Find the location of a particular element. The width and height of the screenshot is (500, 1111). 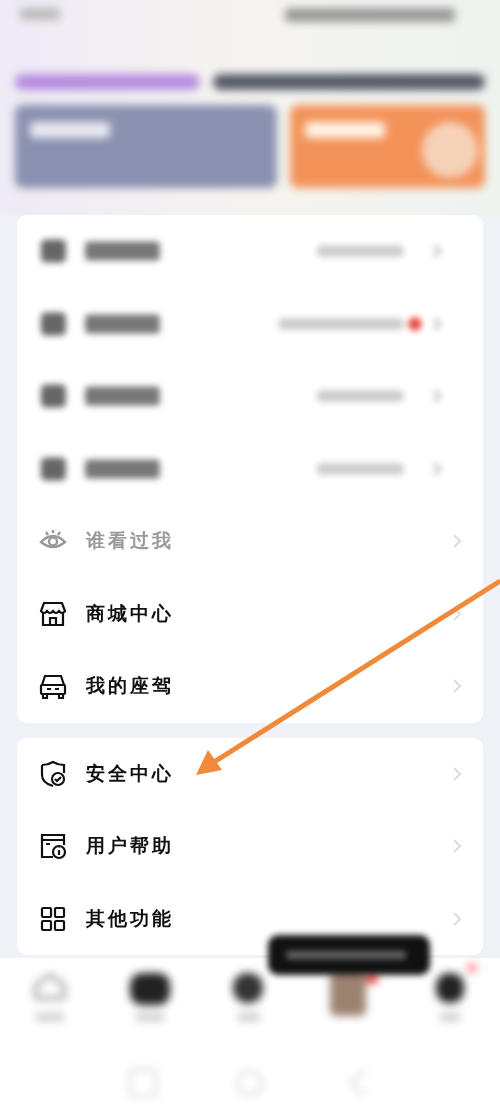

store-icon is located at coordinates (53, 613).